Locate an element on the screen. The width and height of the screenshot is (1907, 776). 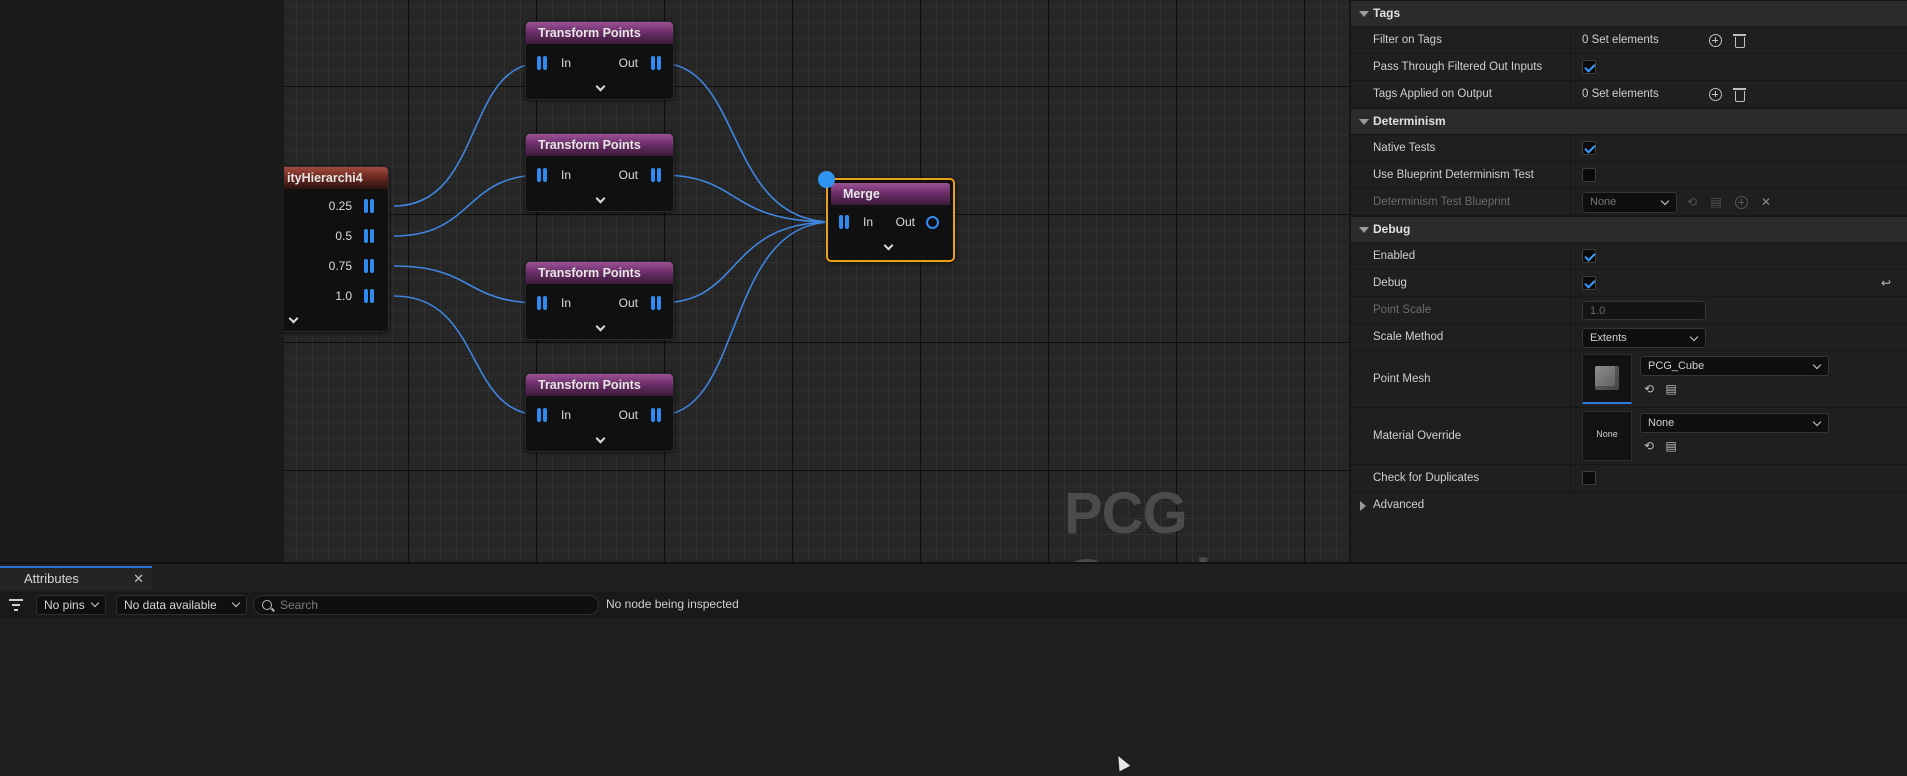
point-mesh-dropdown: PCG_Cube is located at coordinates (1734, 366).